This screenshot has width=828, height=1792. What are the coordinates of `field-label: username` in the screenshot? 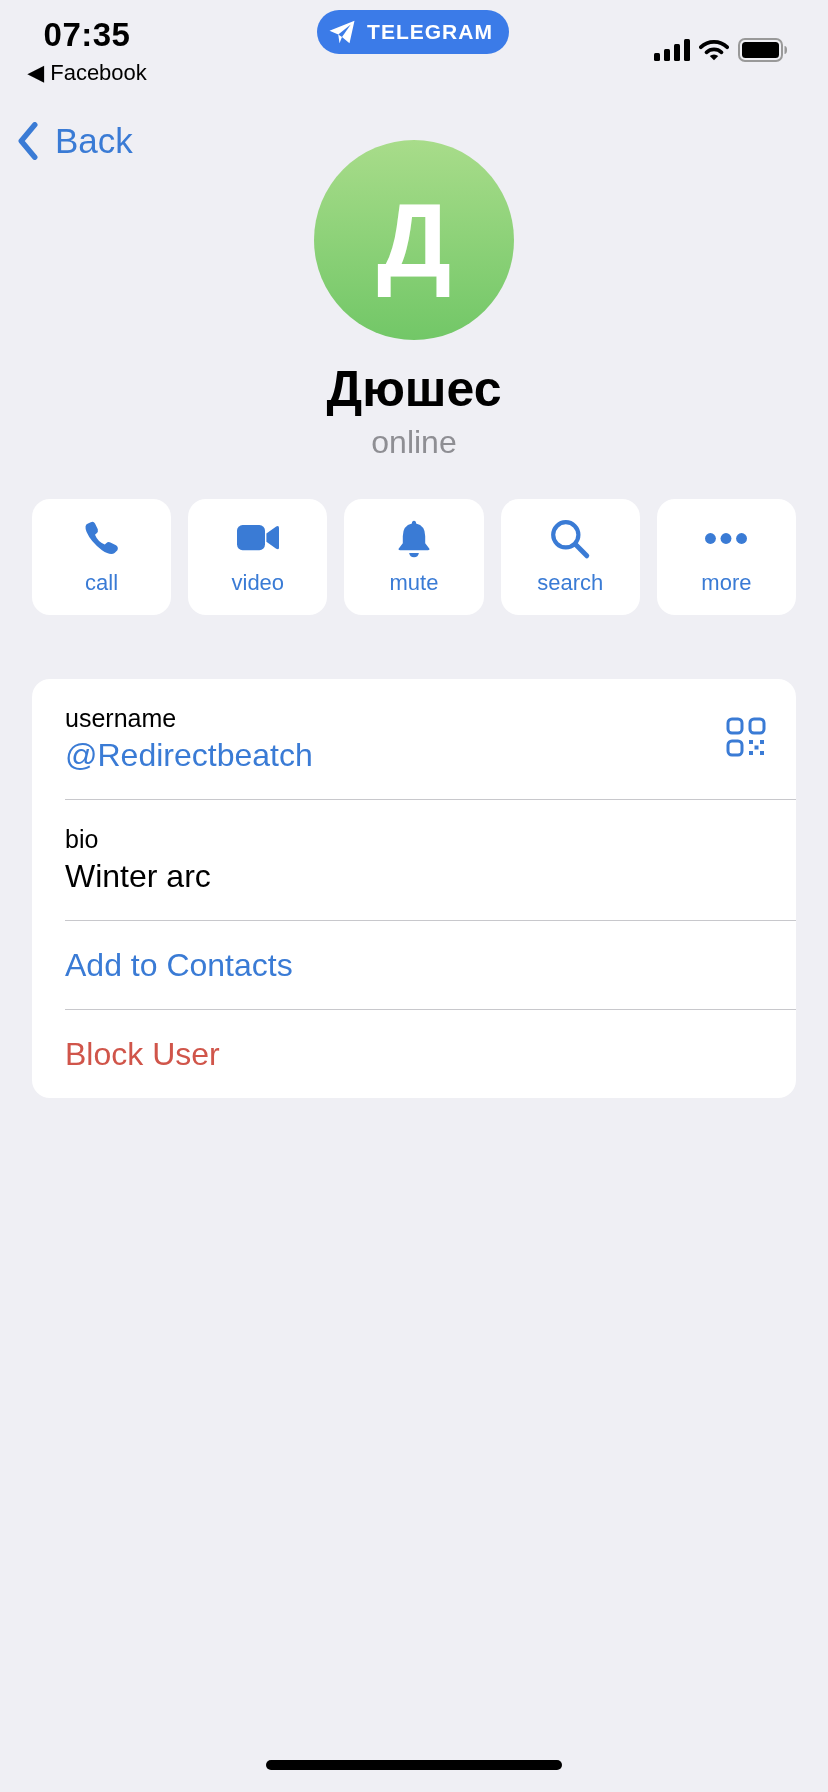 It's located at (121, 718).